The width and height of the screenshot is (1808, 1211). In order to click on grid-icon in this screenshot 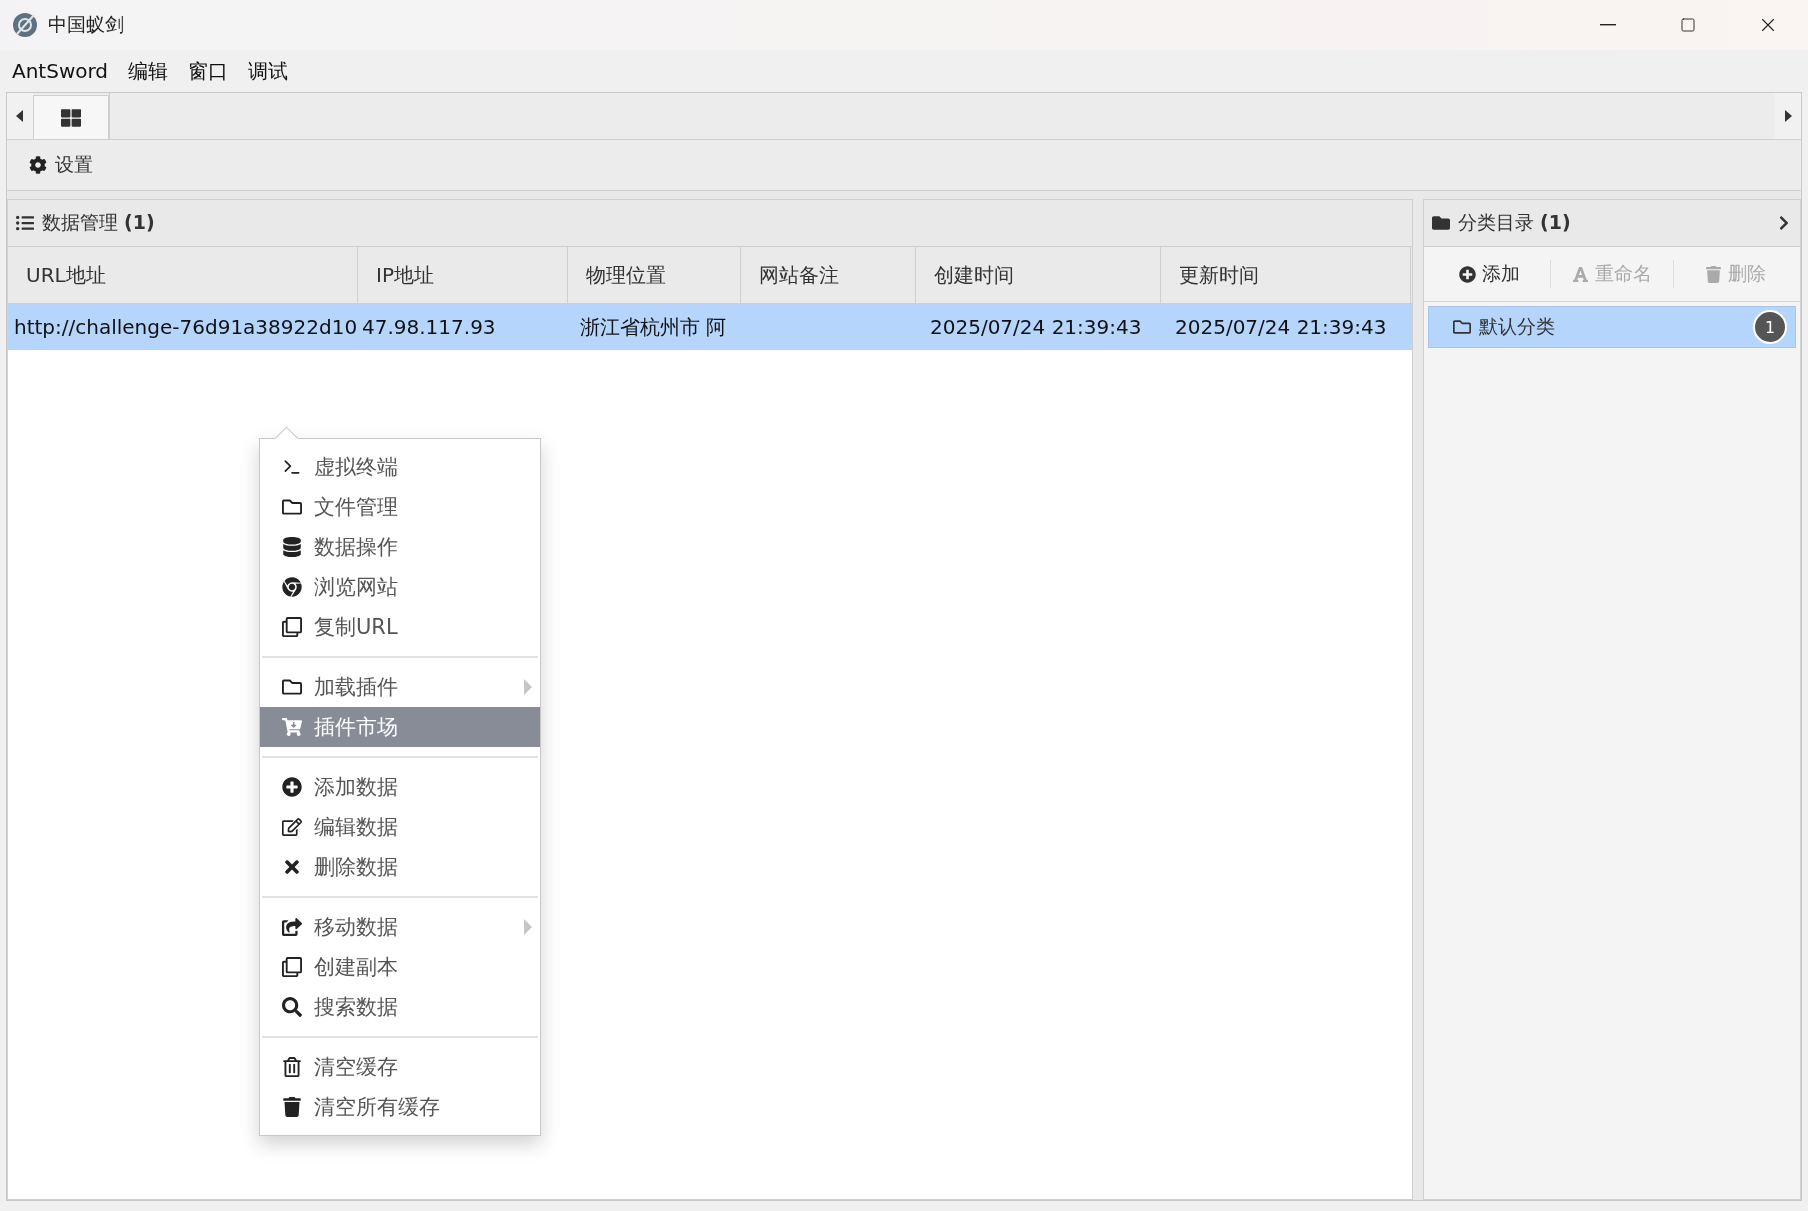, I will do `click(71, 117)`.